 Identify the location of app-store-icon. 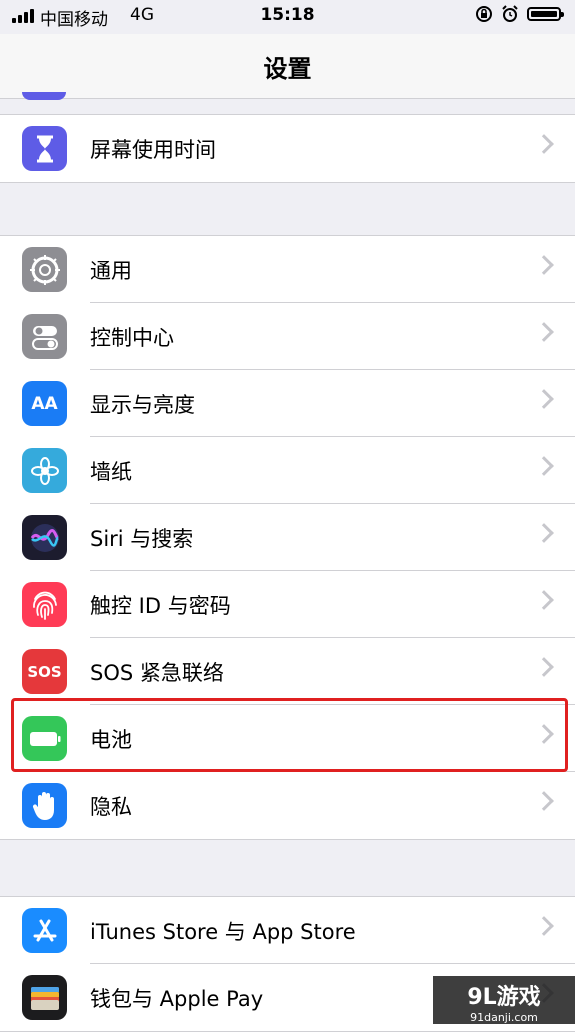
(44, 930).